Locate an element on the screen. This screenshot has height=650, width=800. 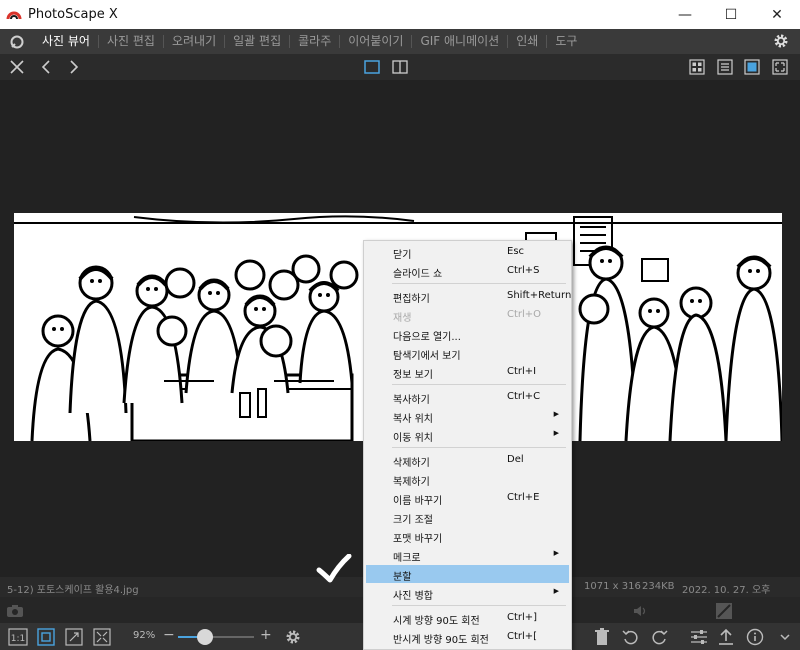
grid-view-icon is located at coordinates (697, 67).